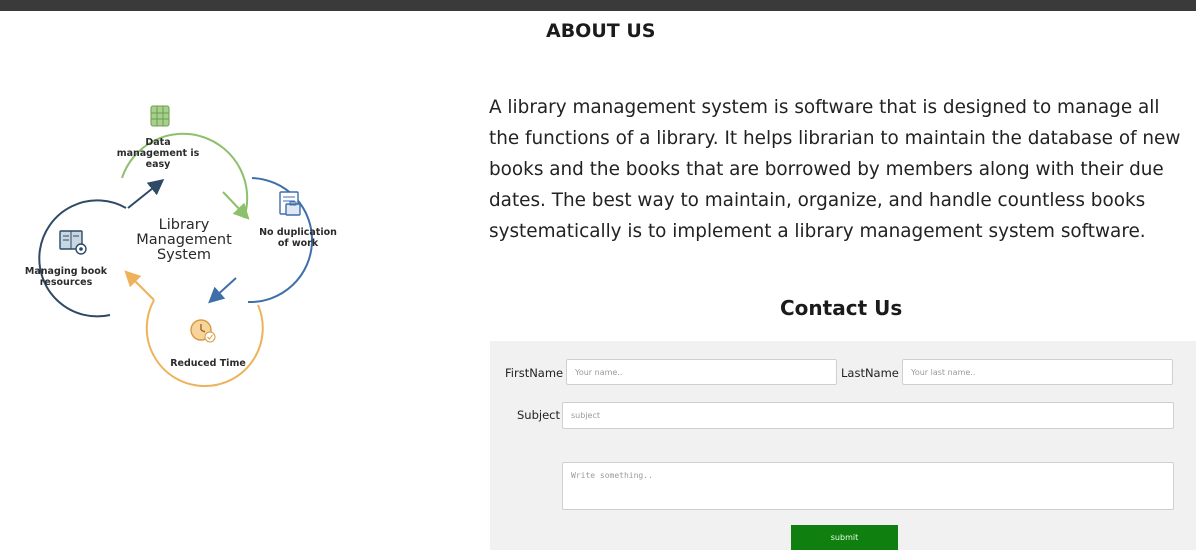 The image size is (1196, 550). What do you see at coordinates (158, 153) in the screenshot?
I see `node-data-management: Data management is easy` at bounding box center [158, 153].